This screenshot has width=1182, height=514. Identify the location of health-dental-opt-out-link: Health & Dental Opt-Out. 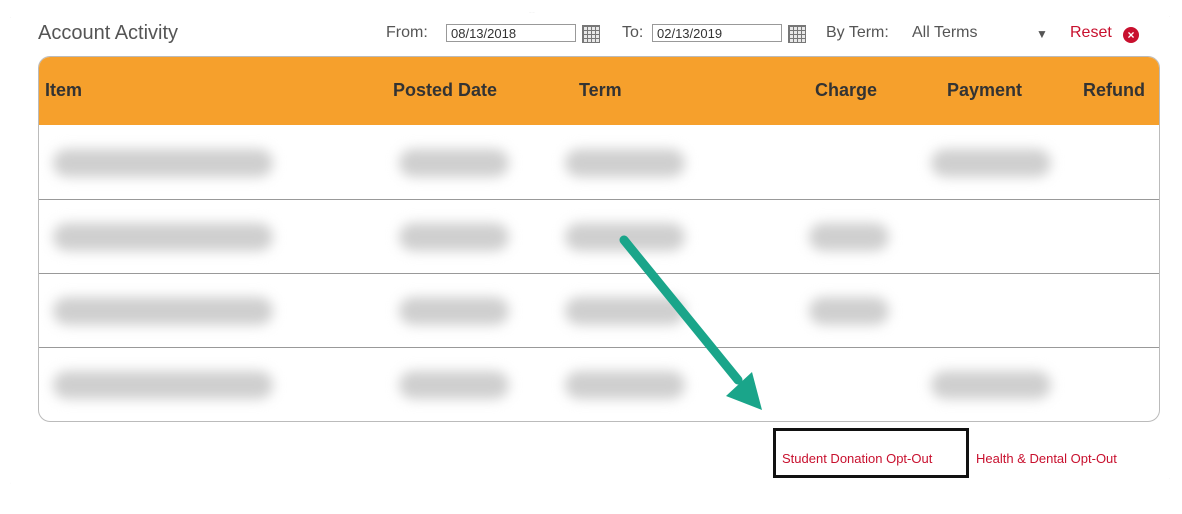
(1046, 458).